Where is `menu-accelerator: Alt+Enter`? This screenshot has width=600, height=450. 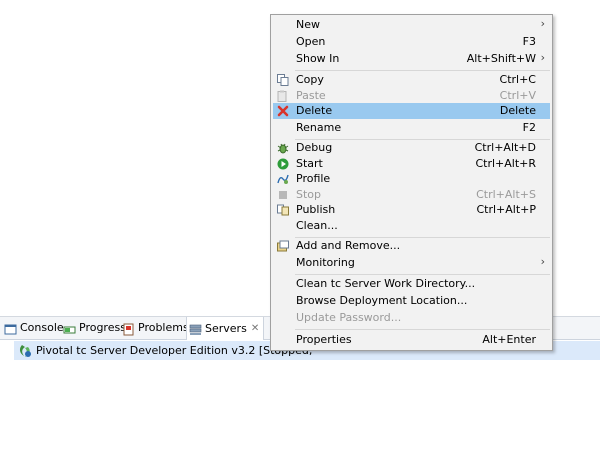
menu-accelerator: Alt+Enter is located at coordinates (509, 339).